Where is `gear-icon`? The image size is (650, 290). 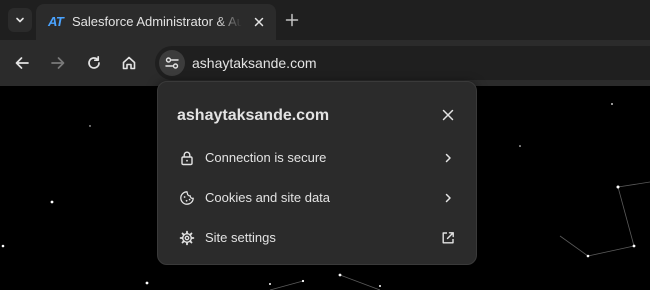 gear-icon is located at coordinates (187, 238).